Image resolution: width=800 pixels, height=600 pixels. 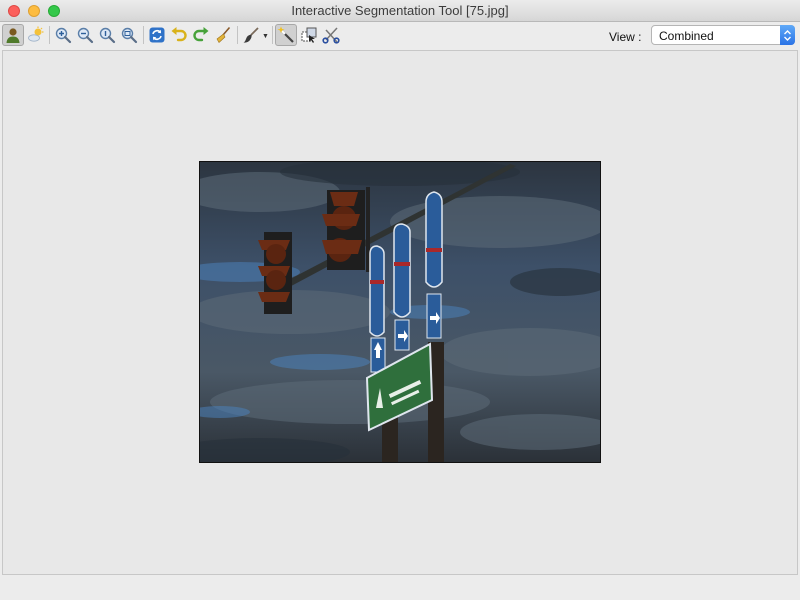 I want to click on redo-button, so click(x=201, y=35).